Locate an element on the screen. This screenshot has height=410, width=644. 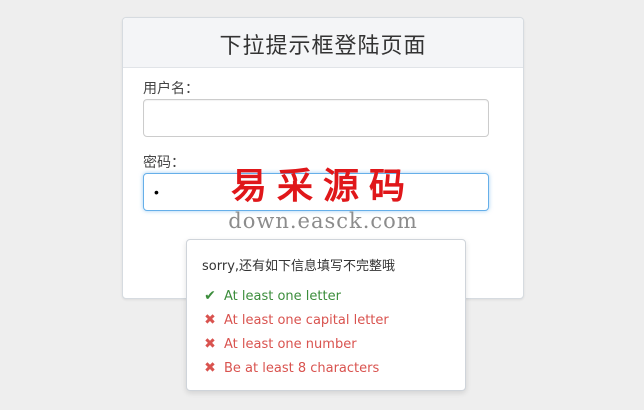
rule-item: ✔ At least one letter is located at coordinates (295, 296).